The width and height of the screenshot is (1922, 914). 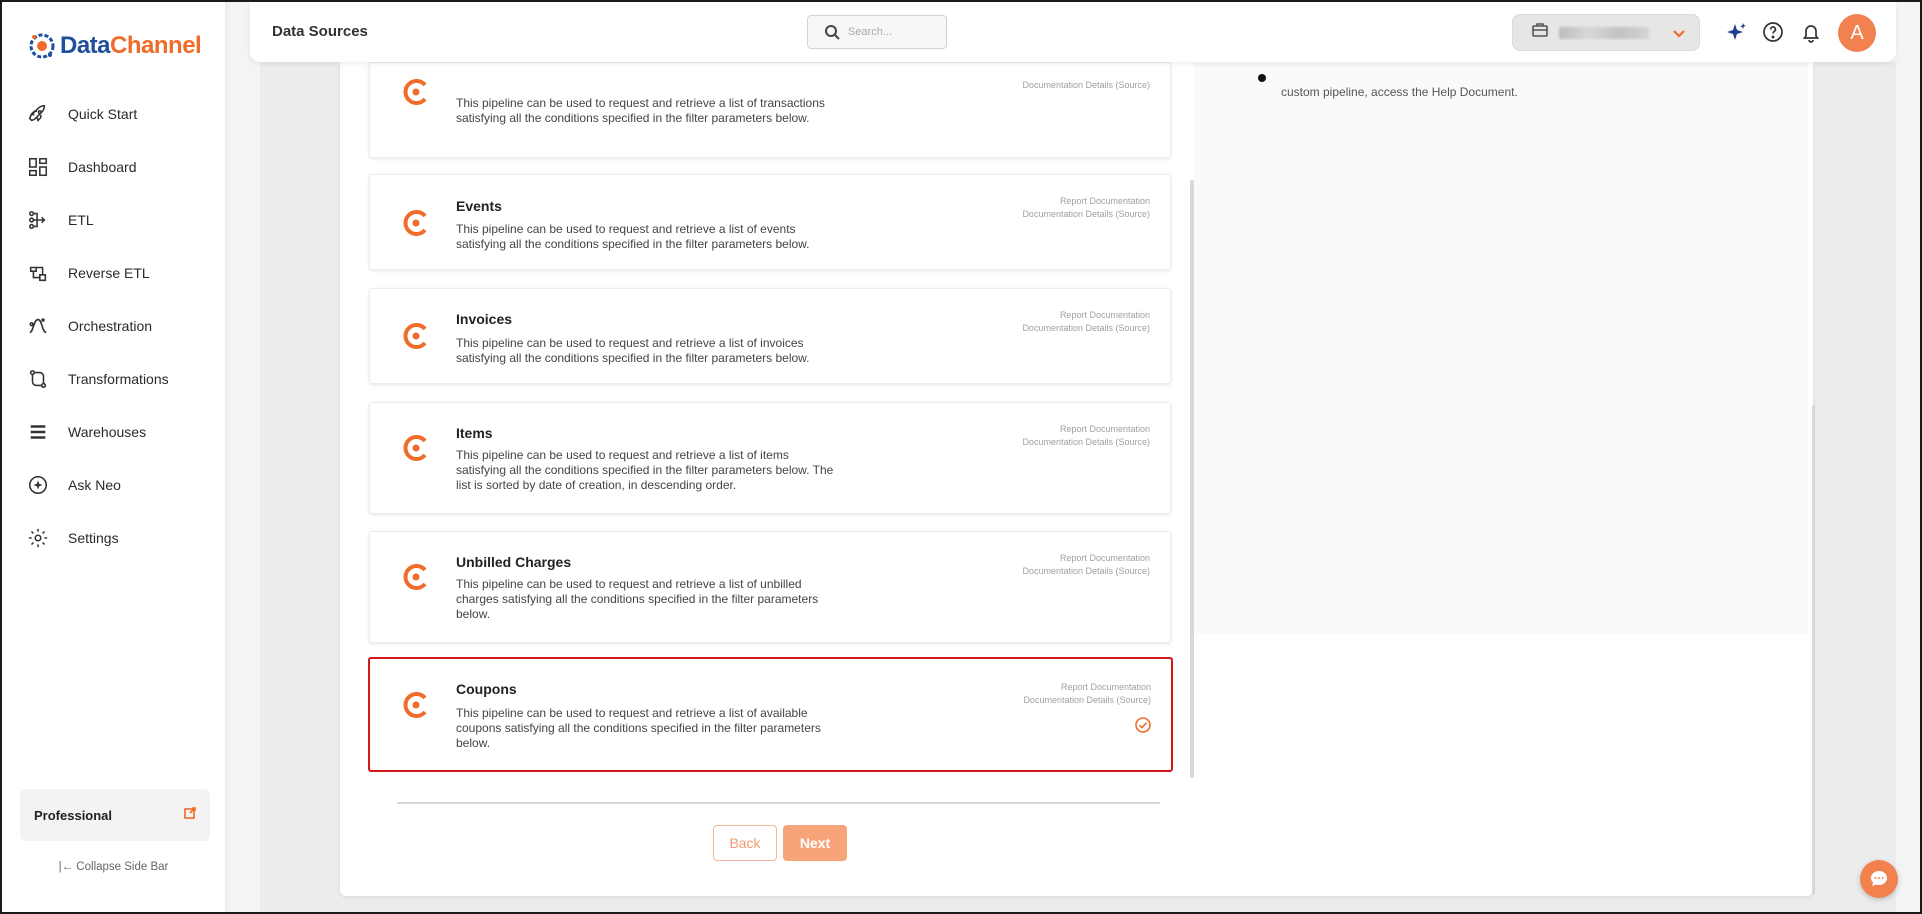 What do you see at coordinates (93, 537) in the screenshot?
I see `sidebar-item-label: Settings` at bounding box center [93, 537].